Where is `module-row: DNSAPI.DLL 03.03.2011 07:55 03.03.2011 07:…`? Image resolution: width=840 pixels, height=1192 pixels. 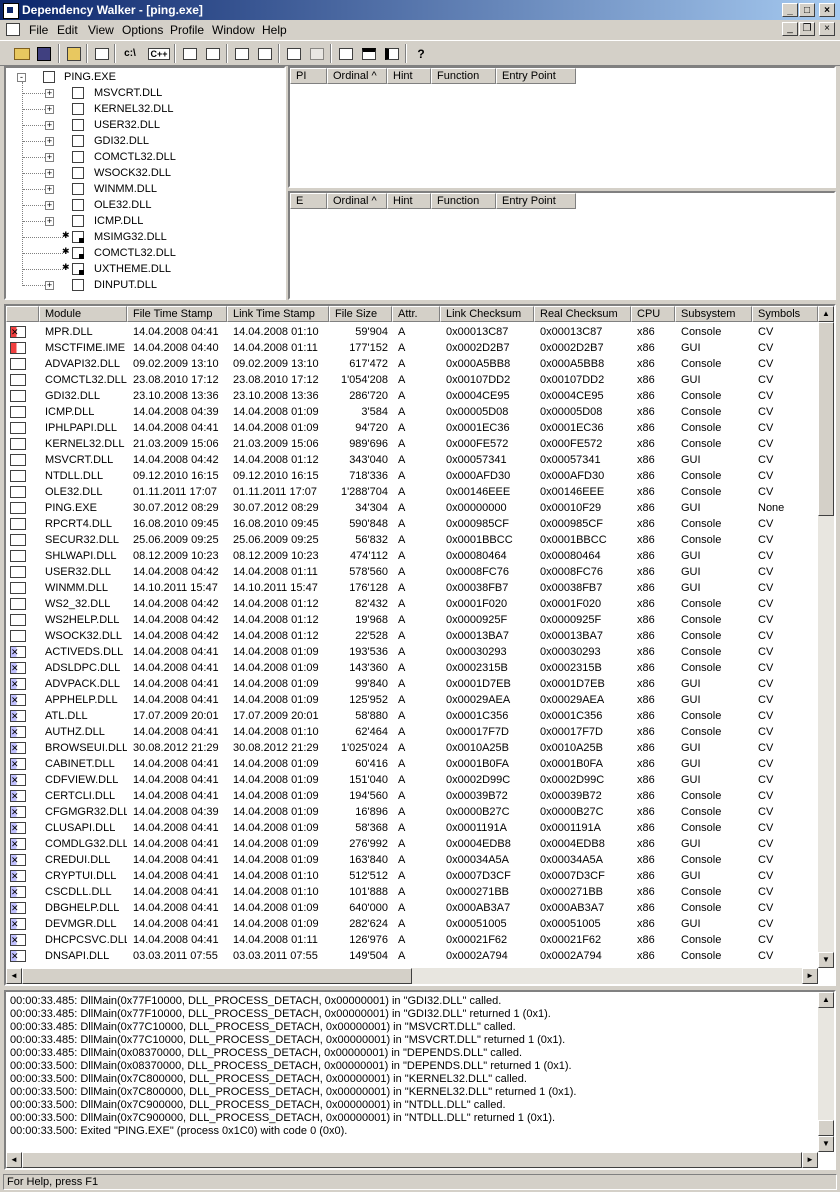
module-row: DNSAPI.DLL 03.03.2011 07:55 03.03.2011 07:… is located at coordinates (412, 956).